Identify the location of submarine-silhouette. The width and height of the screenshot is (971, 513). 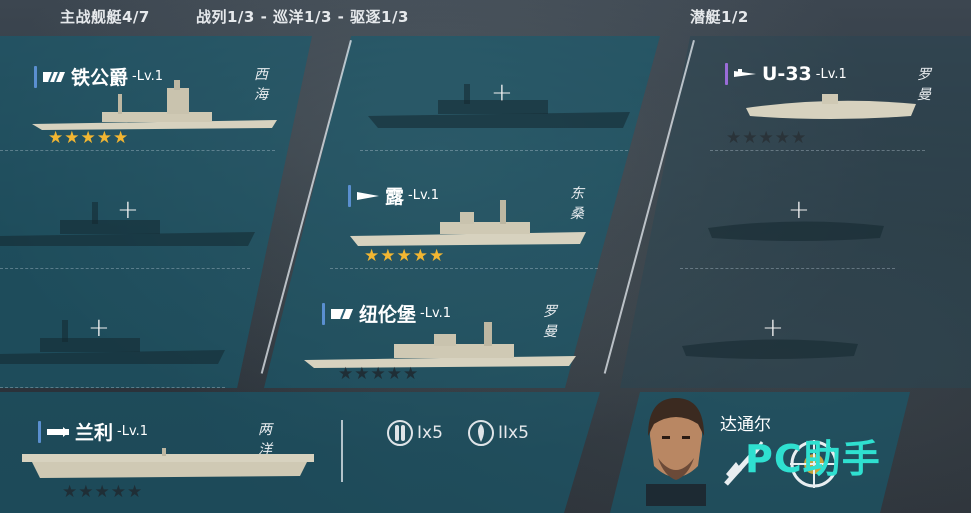
(831, 106).